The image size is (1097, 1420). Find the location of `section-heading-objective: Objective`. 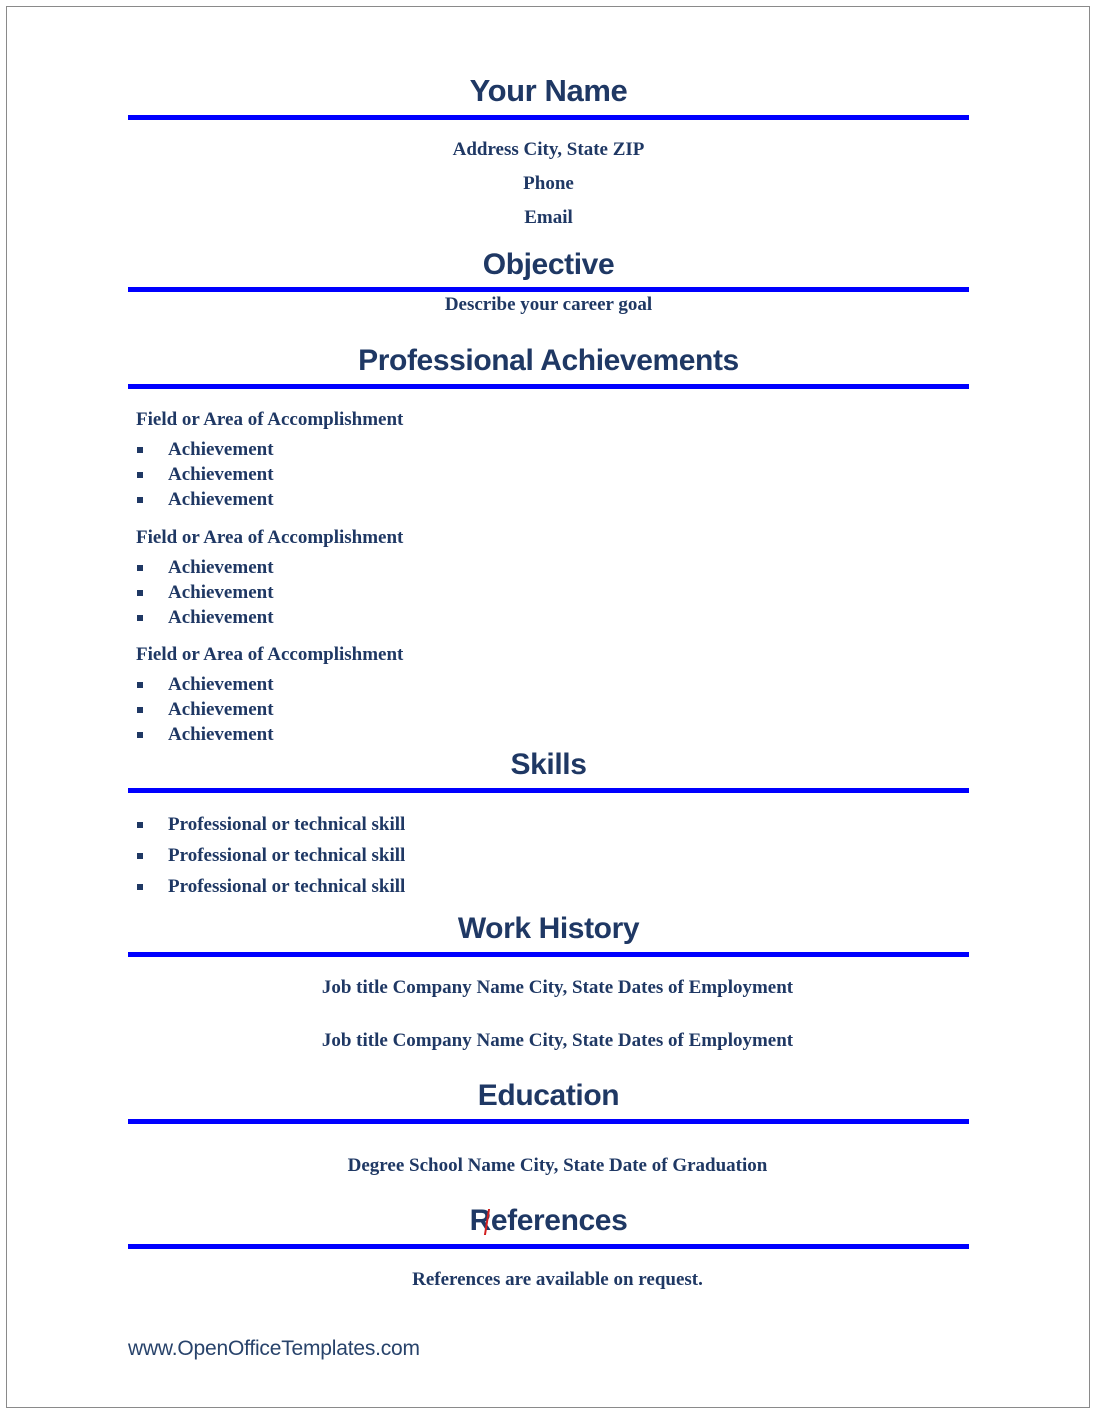

section-heading-objective: Objective is located at coordinates (548, 264).